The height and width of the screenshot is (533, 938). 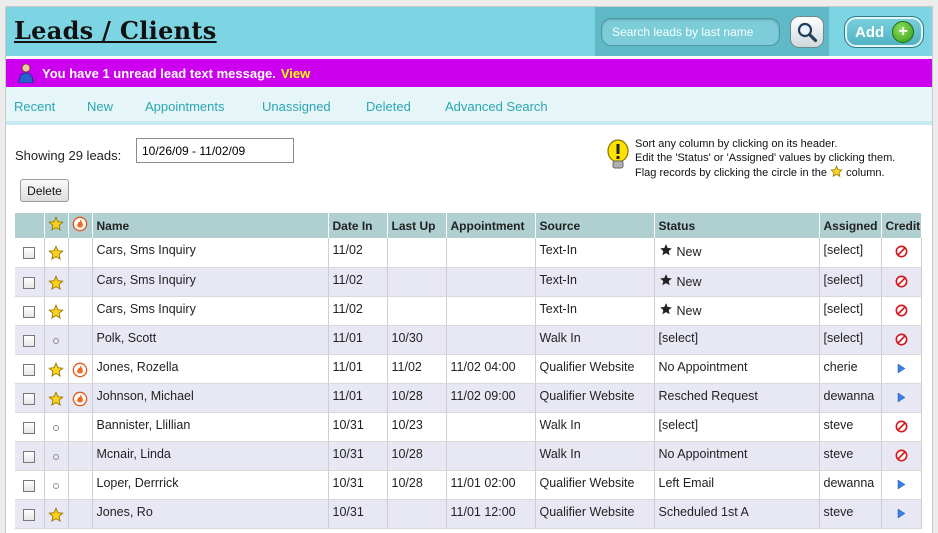 What do you see at coordinates (708, 396) in the screenshot?
I see `lead-status: Resched Request` at bounding box center [708, 396].